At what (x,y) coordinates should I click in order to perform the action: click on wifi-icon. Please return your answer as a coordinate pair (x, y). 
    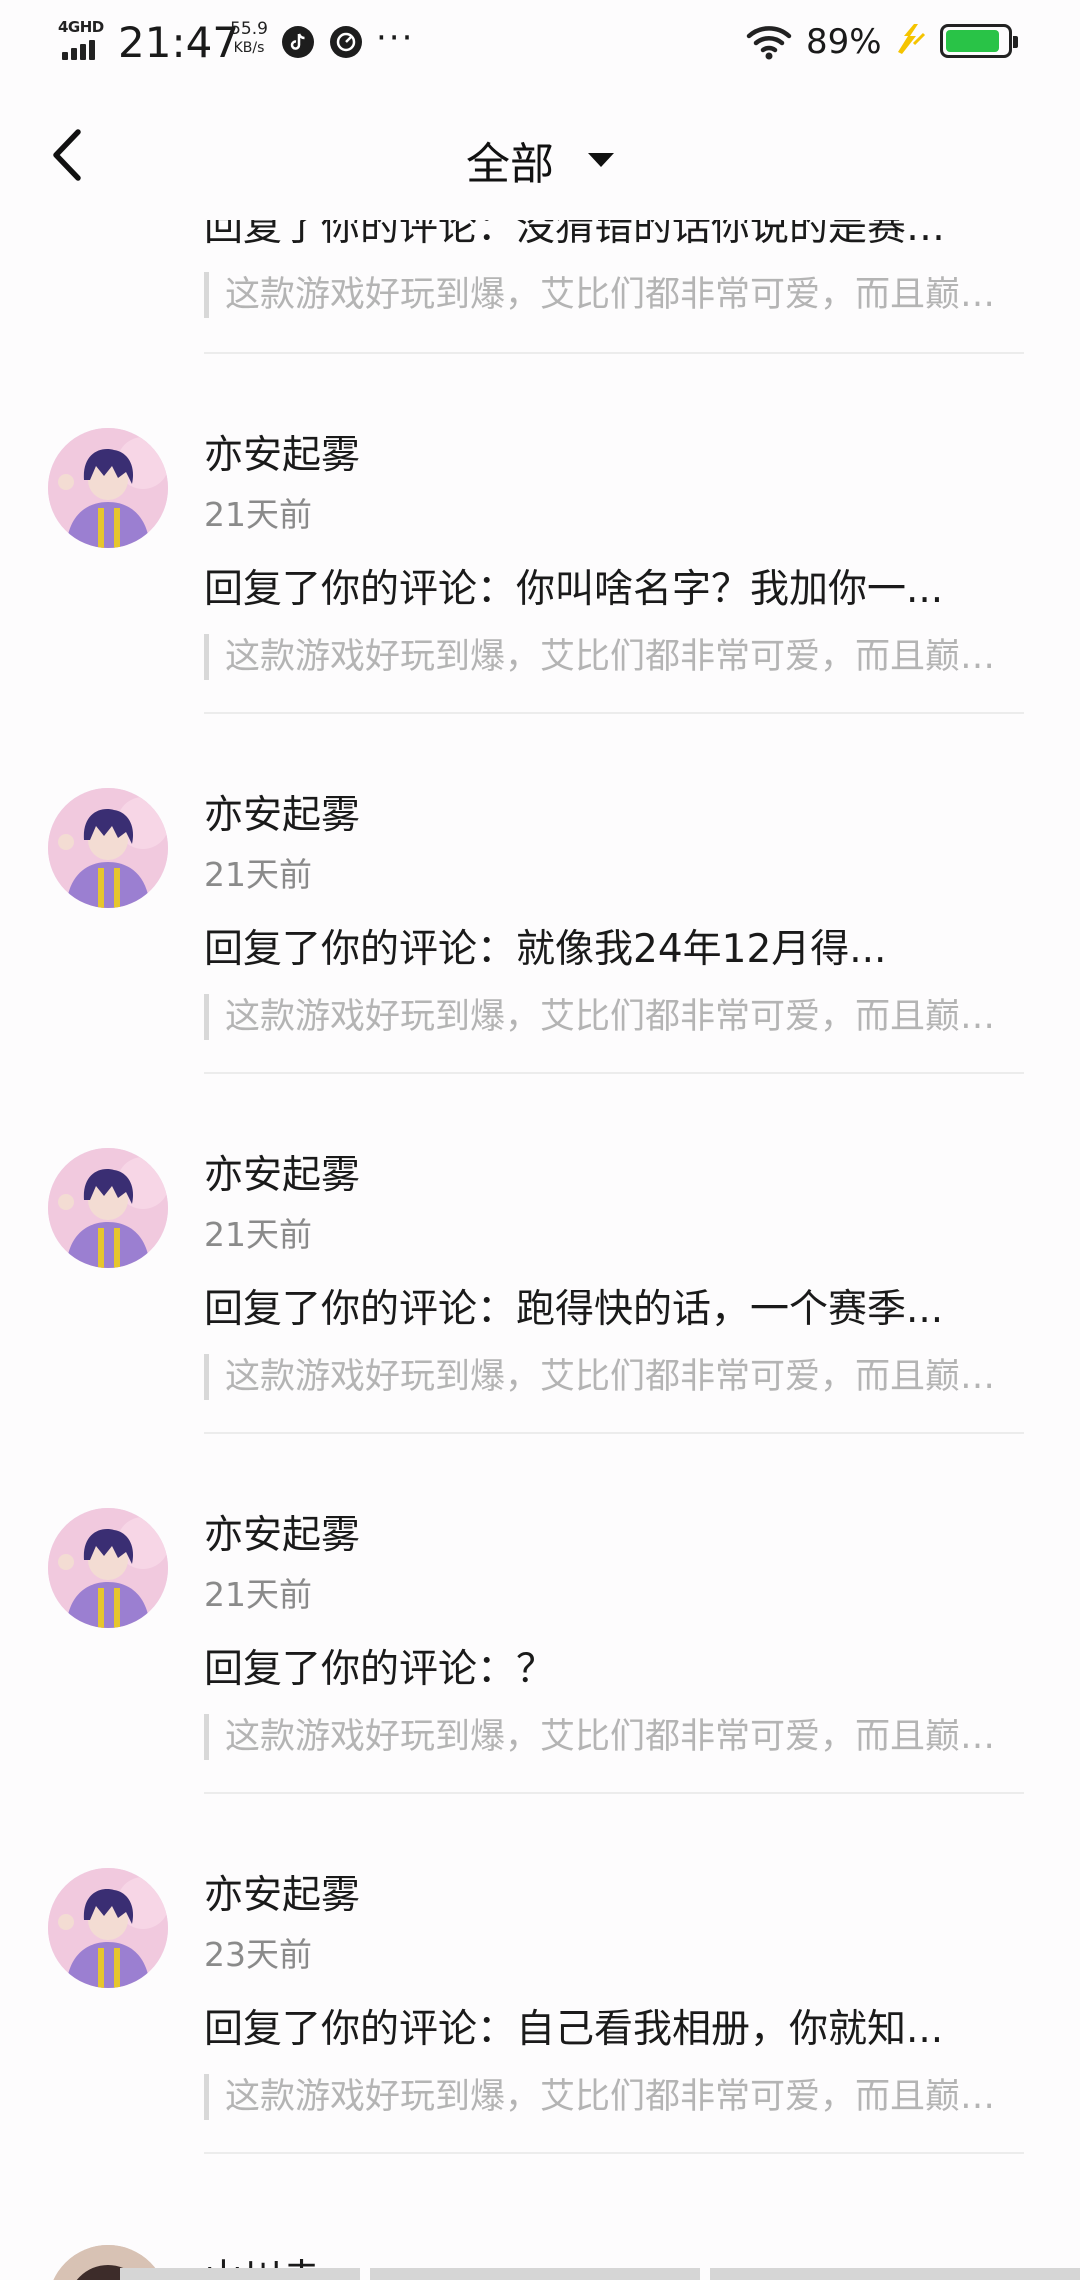
    Looking at the image, I should click on (769, 43).